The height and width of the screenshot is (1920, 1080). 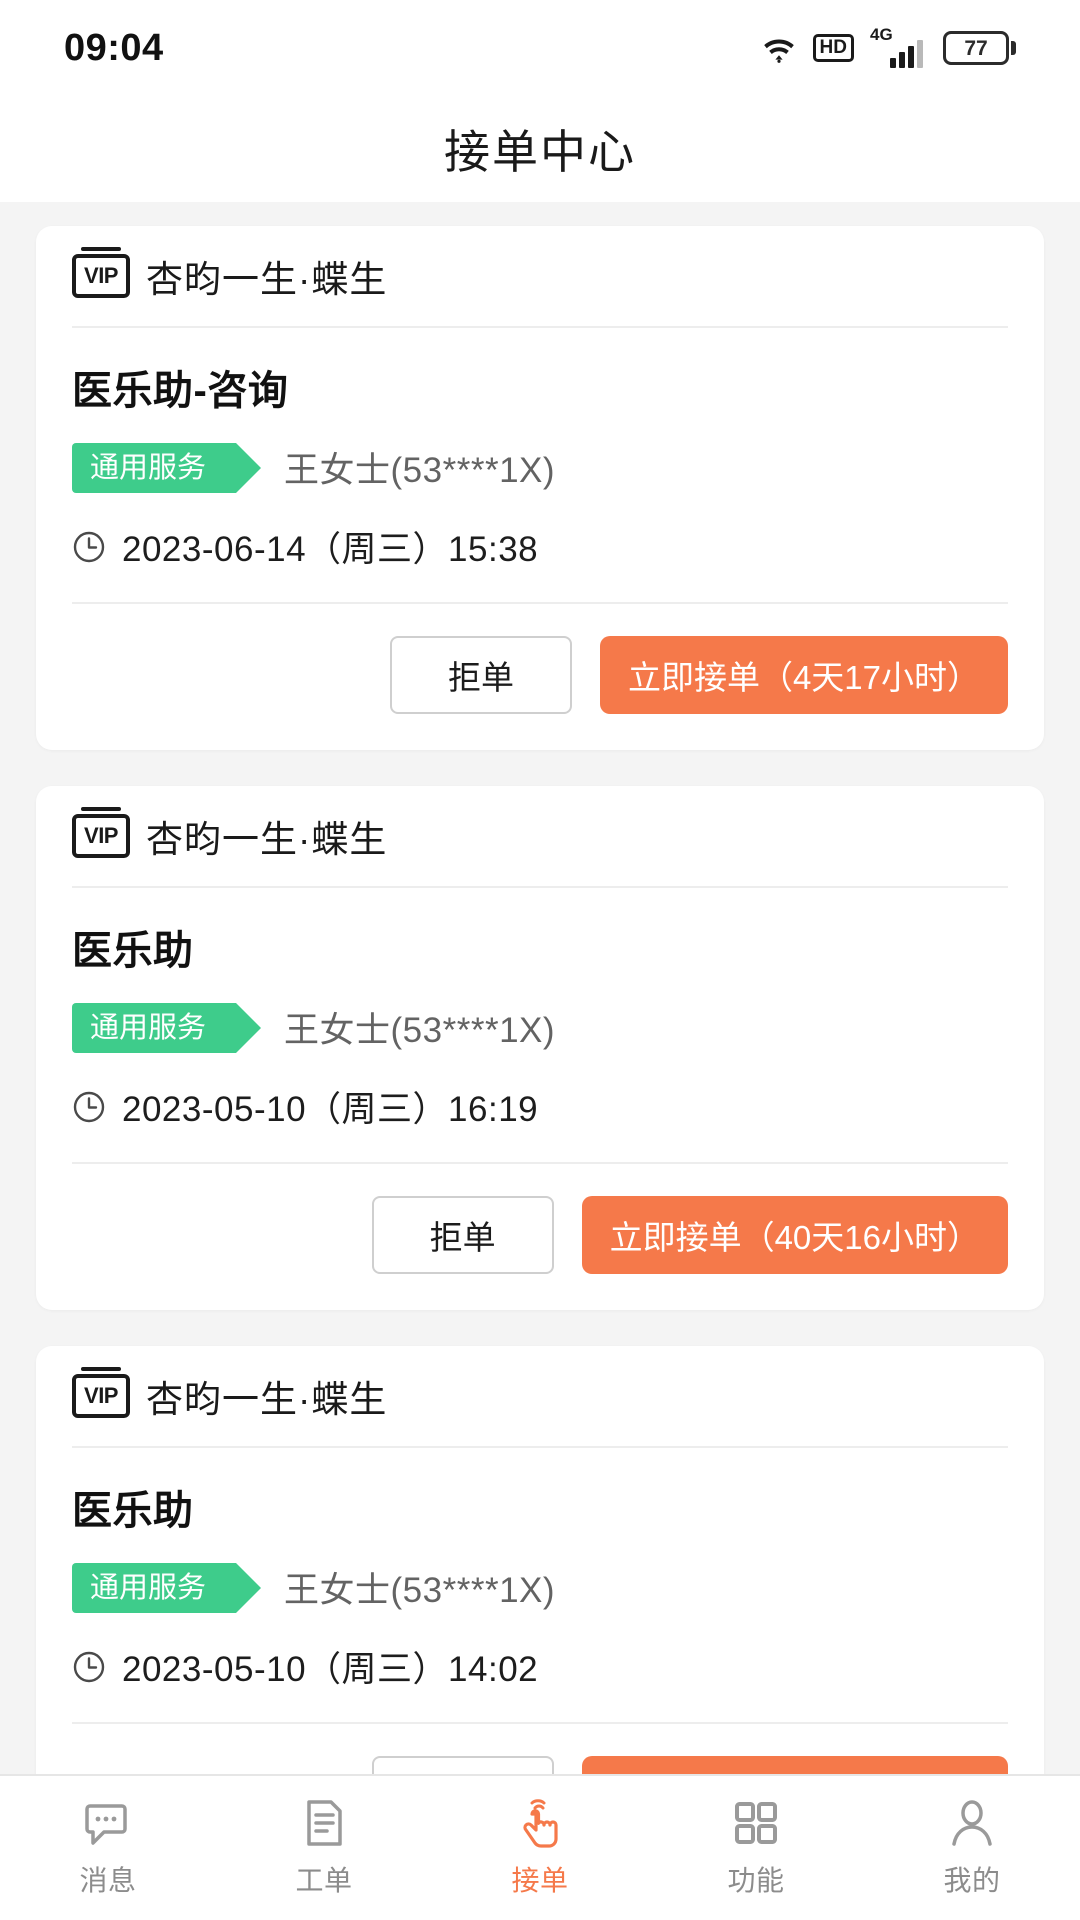 I want to click on document-icon, so click(x=324, y=1823).